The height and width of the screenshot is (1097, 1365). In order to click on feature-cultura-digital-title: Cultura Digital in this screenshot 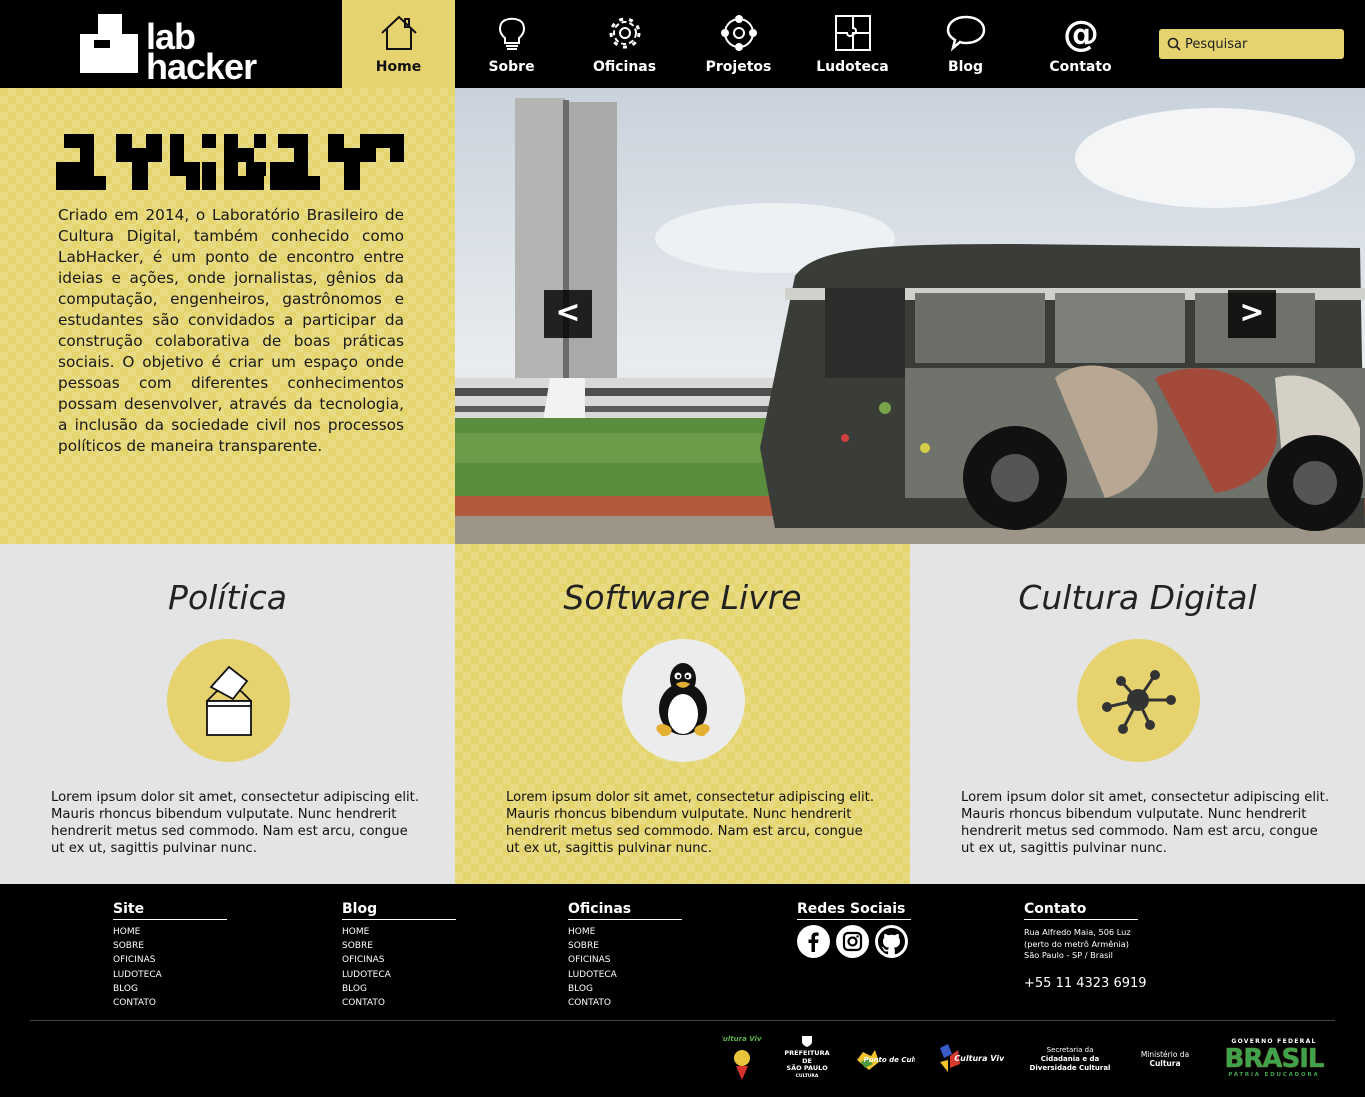, I will do `click(1137, 597)`.